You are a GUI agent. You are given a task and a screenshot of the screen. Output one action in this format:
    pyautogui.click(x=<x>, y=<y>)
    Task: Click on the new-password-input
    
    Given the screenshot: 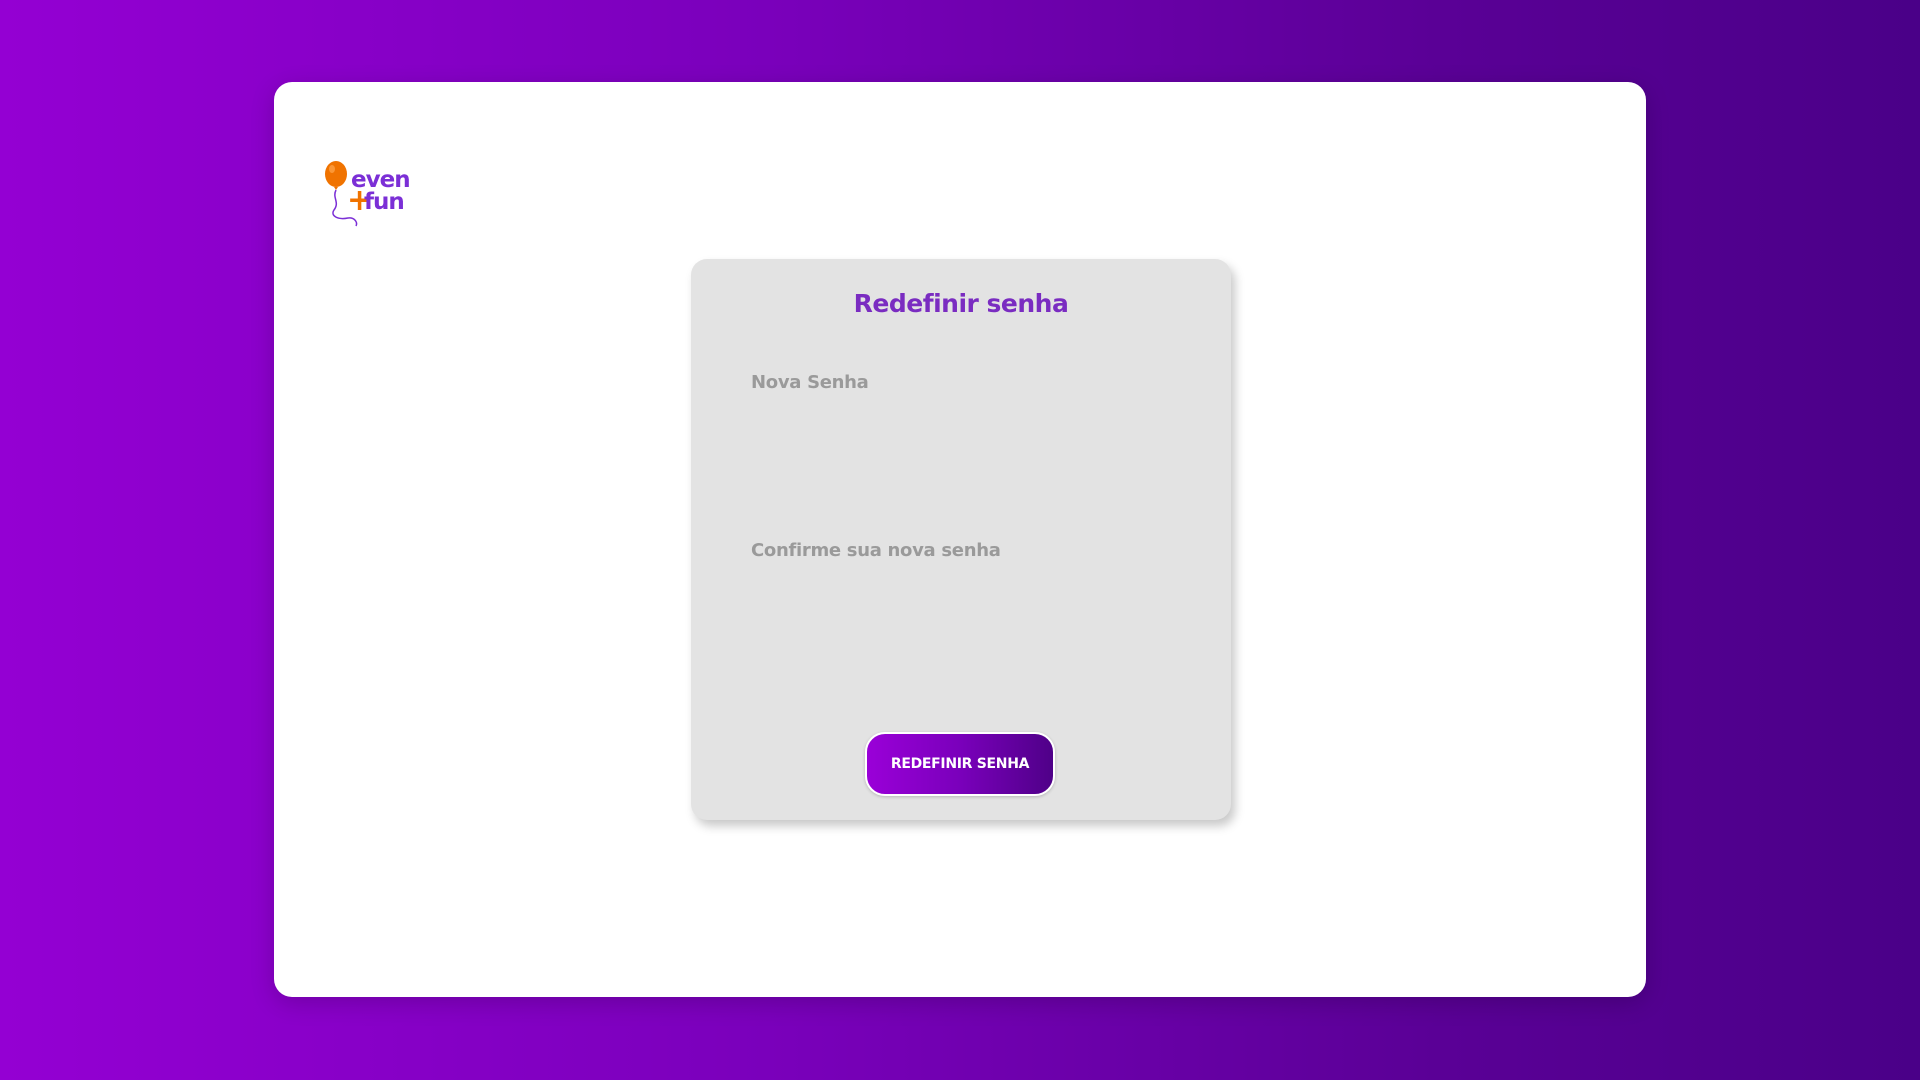 What is the action you would take?
    pyautogui.click(x=963, y=400)
    